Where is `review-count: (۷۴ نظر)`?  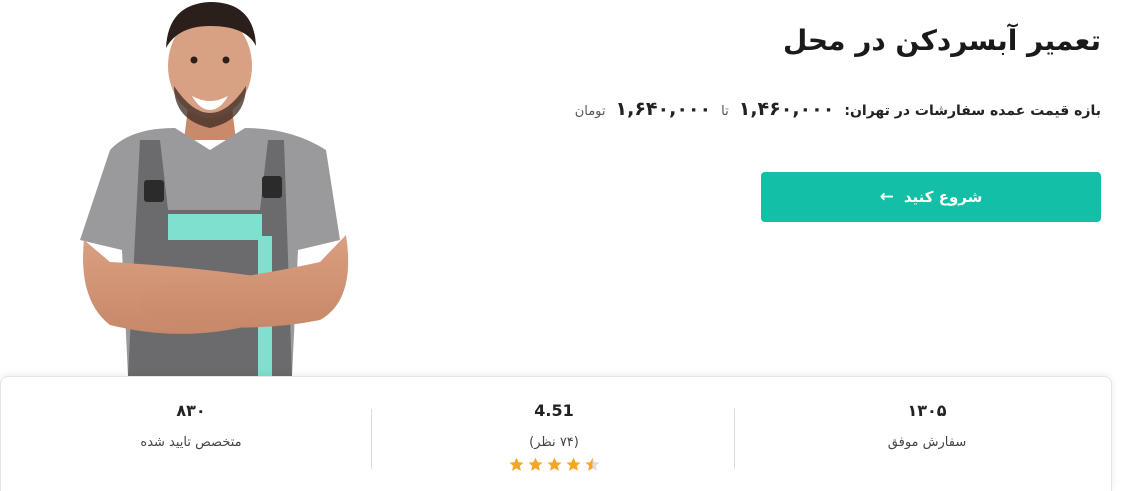 review-count: (۷۴ نظر) is located at coordinates (554, 442).